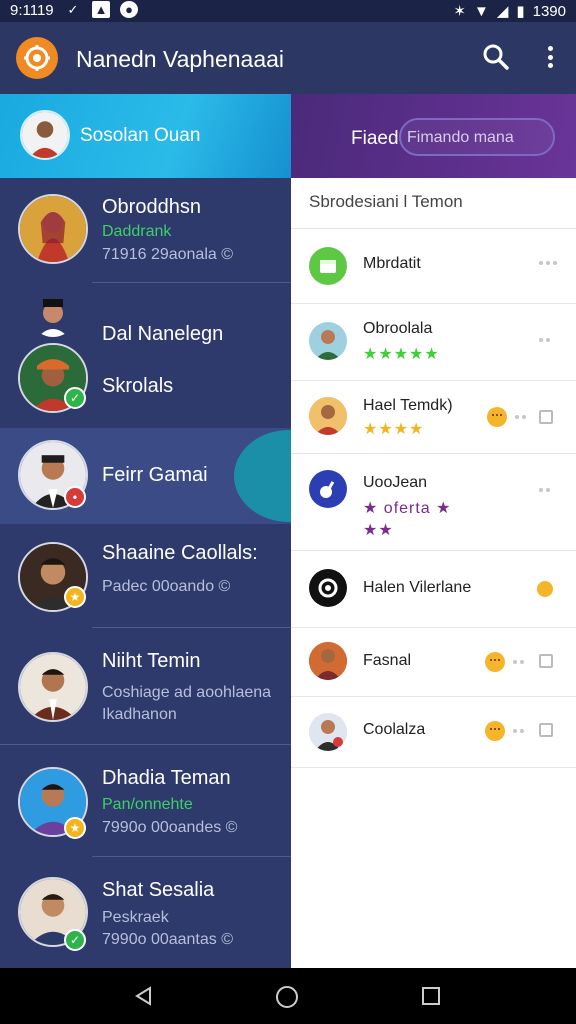 Image resolution: width=576 pixels, height=1024 pixels. What do you see at coordinates (387, 660) in the screenshot?
I see `panel-item-name: Fasnal` at bounding box center [387, 660].